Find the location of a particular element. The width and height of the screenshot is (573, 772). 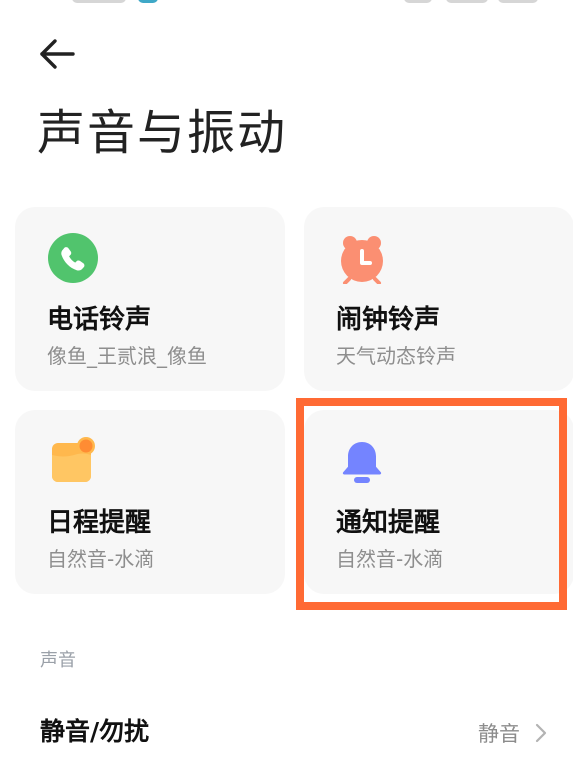

phone-ringtone-card: 电话铃声 像鱼_王贰浪_像鱼 is located at coordinates (150, 299).